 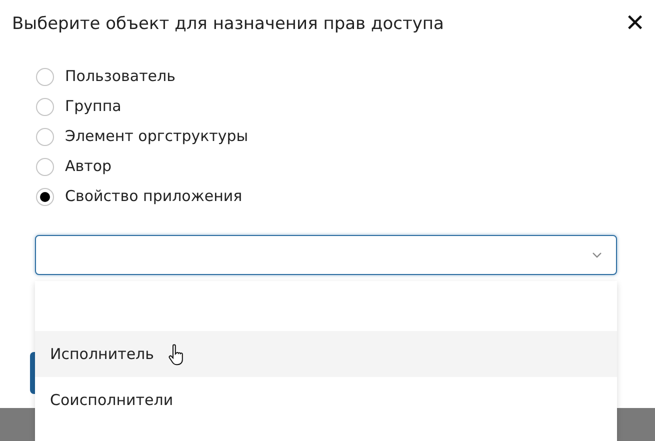 I want to click on hand-cursor-icon, so click(x=176, y=355).